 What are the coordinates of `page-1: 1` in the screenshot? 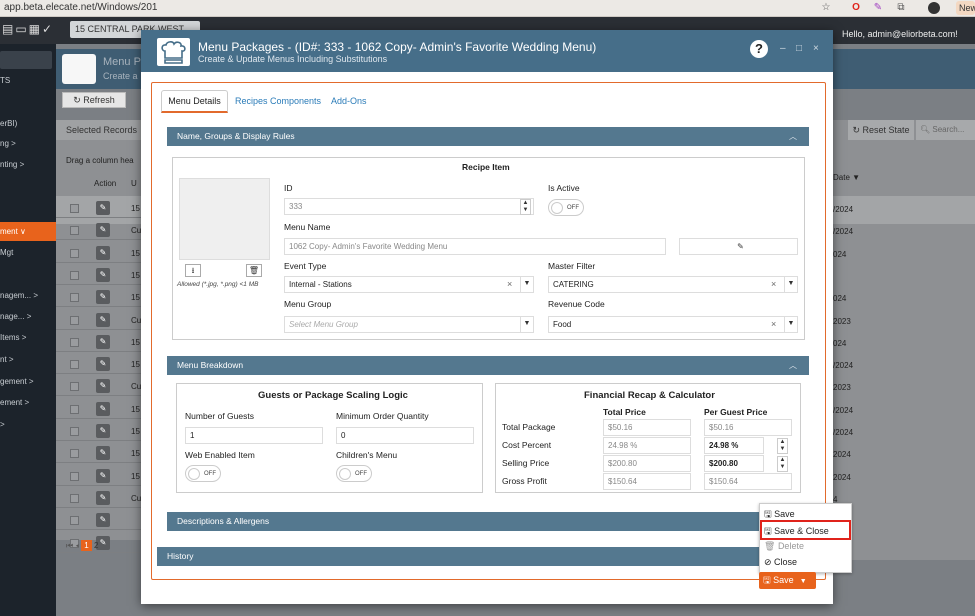 It's located at (86, 545).